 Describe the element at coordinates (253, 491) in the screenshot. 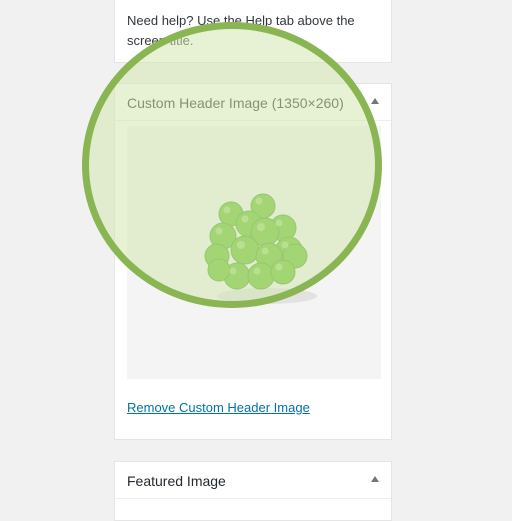

I see `featured-image-panel: Featured Image` at that location.